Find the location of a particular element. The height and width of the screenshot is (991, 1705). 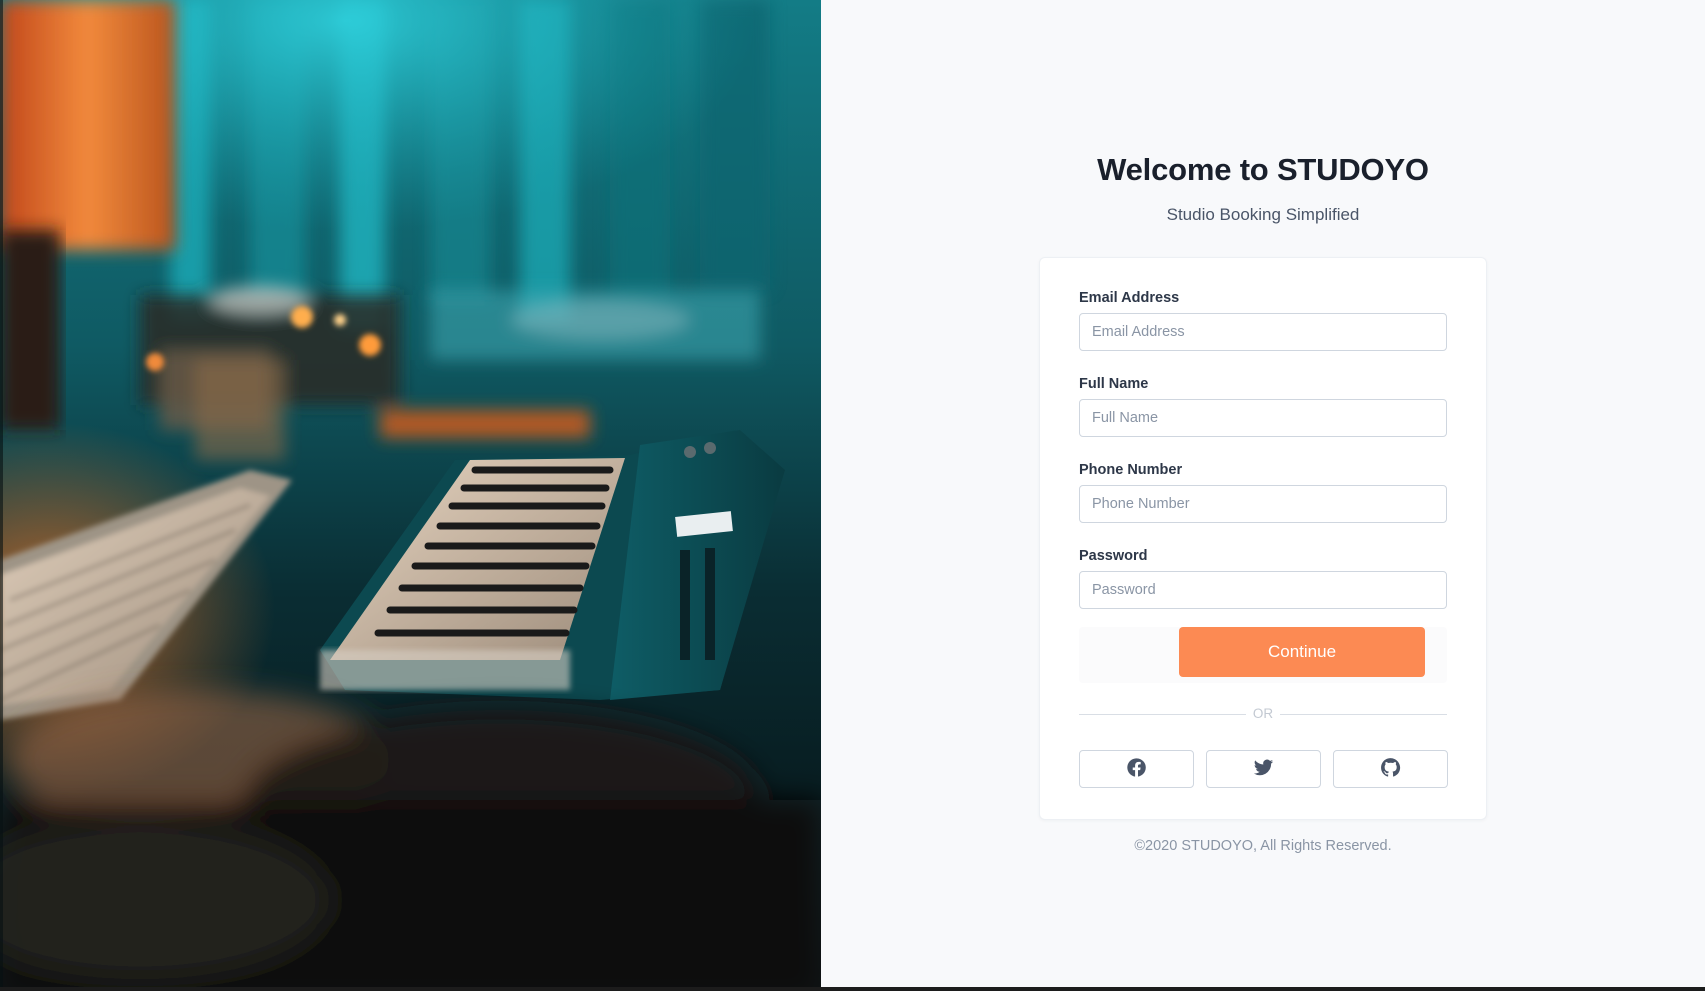

phone-label: Phone Number is located at coordinates (1131, 470).